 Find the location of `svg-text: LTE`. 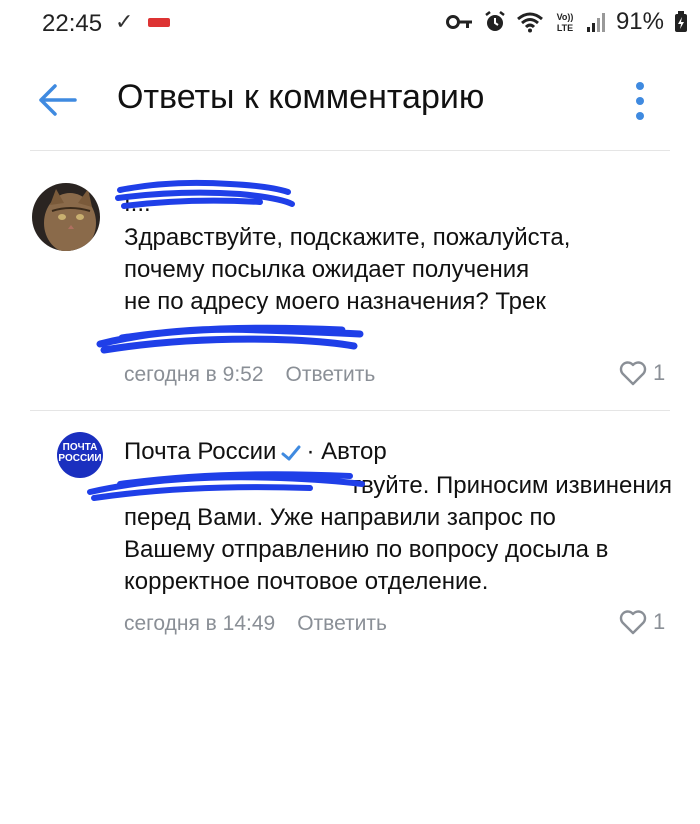

svg-text: LTE is located at coordinates (565, 28).